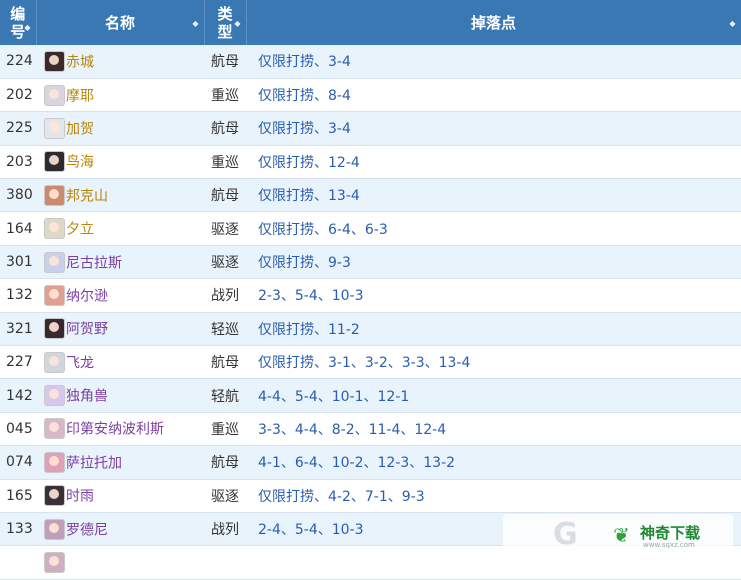 This screenshot has width=741, height=580. What do you see at coordinates (80, 163) in the screenshot?
I see `ship-name-link: 鸟海` at bounding box center [80, 163].